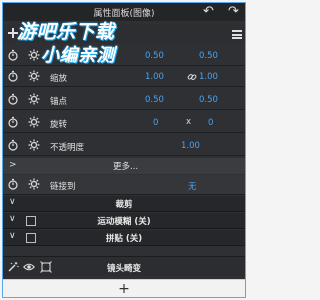 The image size is (320, 300). Describe the element at coordinates (124, 77) in the screenshot. I see `property-row-scale: 缩放 1.00 1.00` at that location.